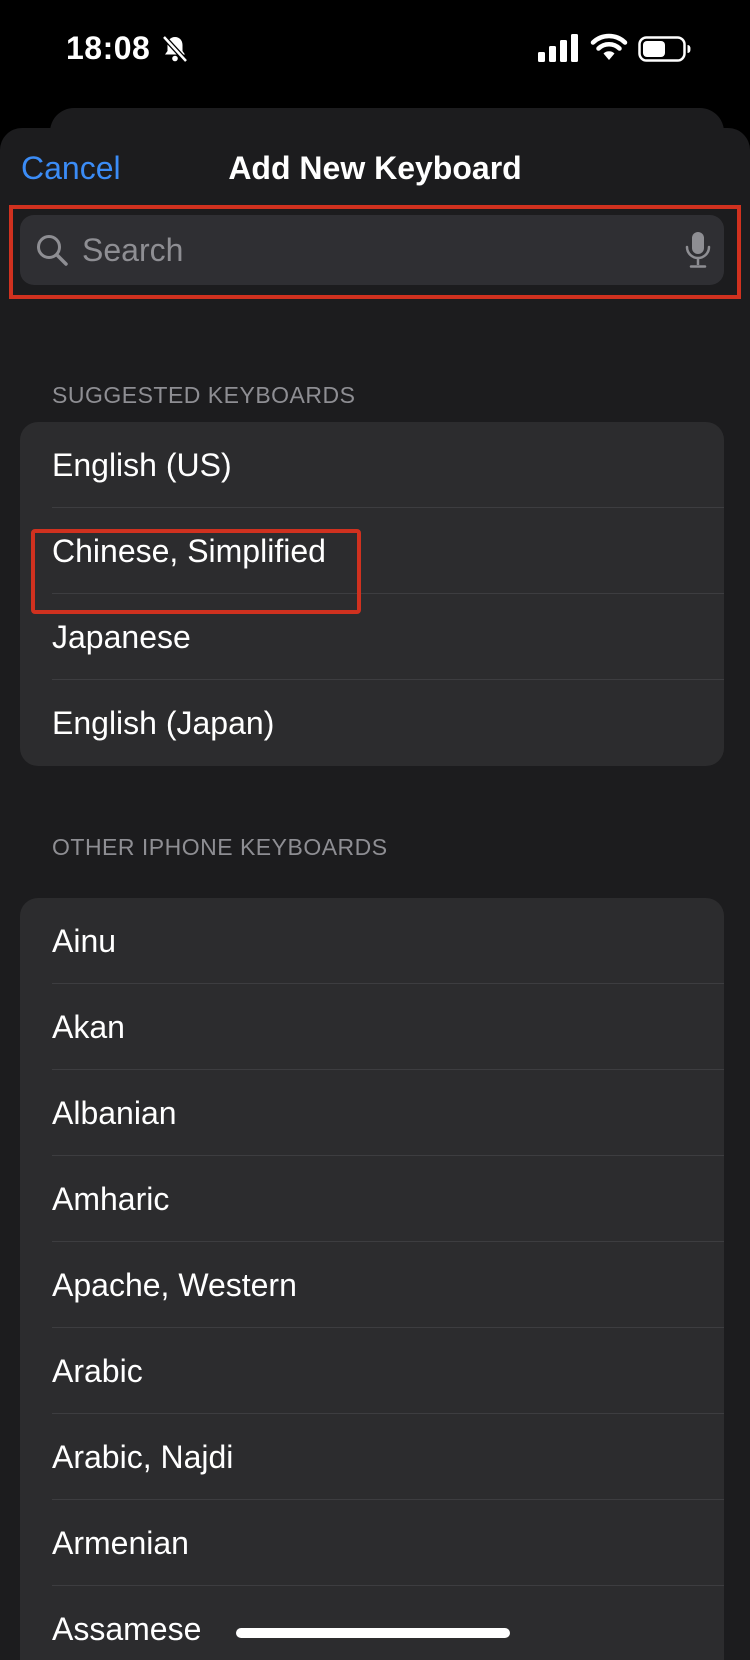 The image size is (750, 1660). I want to click on nav-bar: Cancel Add New Keyboard, so click(375, 171).